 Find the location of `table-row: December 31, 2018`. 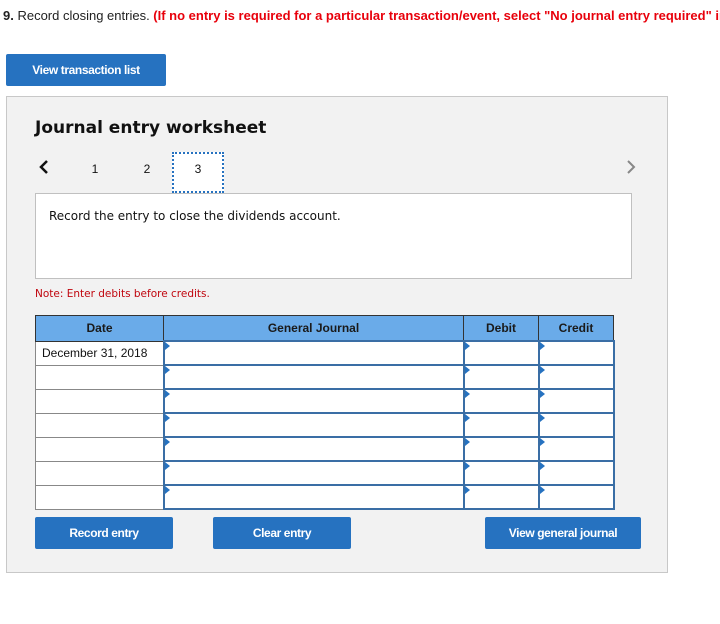

table-row: December 31, 2018 is located at coordinates (325, 353).